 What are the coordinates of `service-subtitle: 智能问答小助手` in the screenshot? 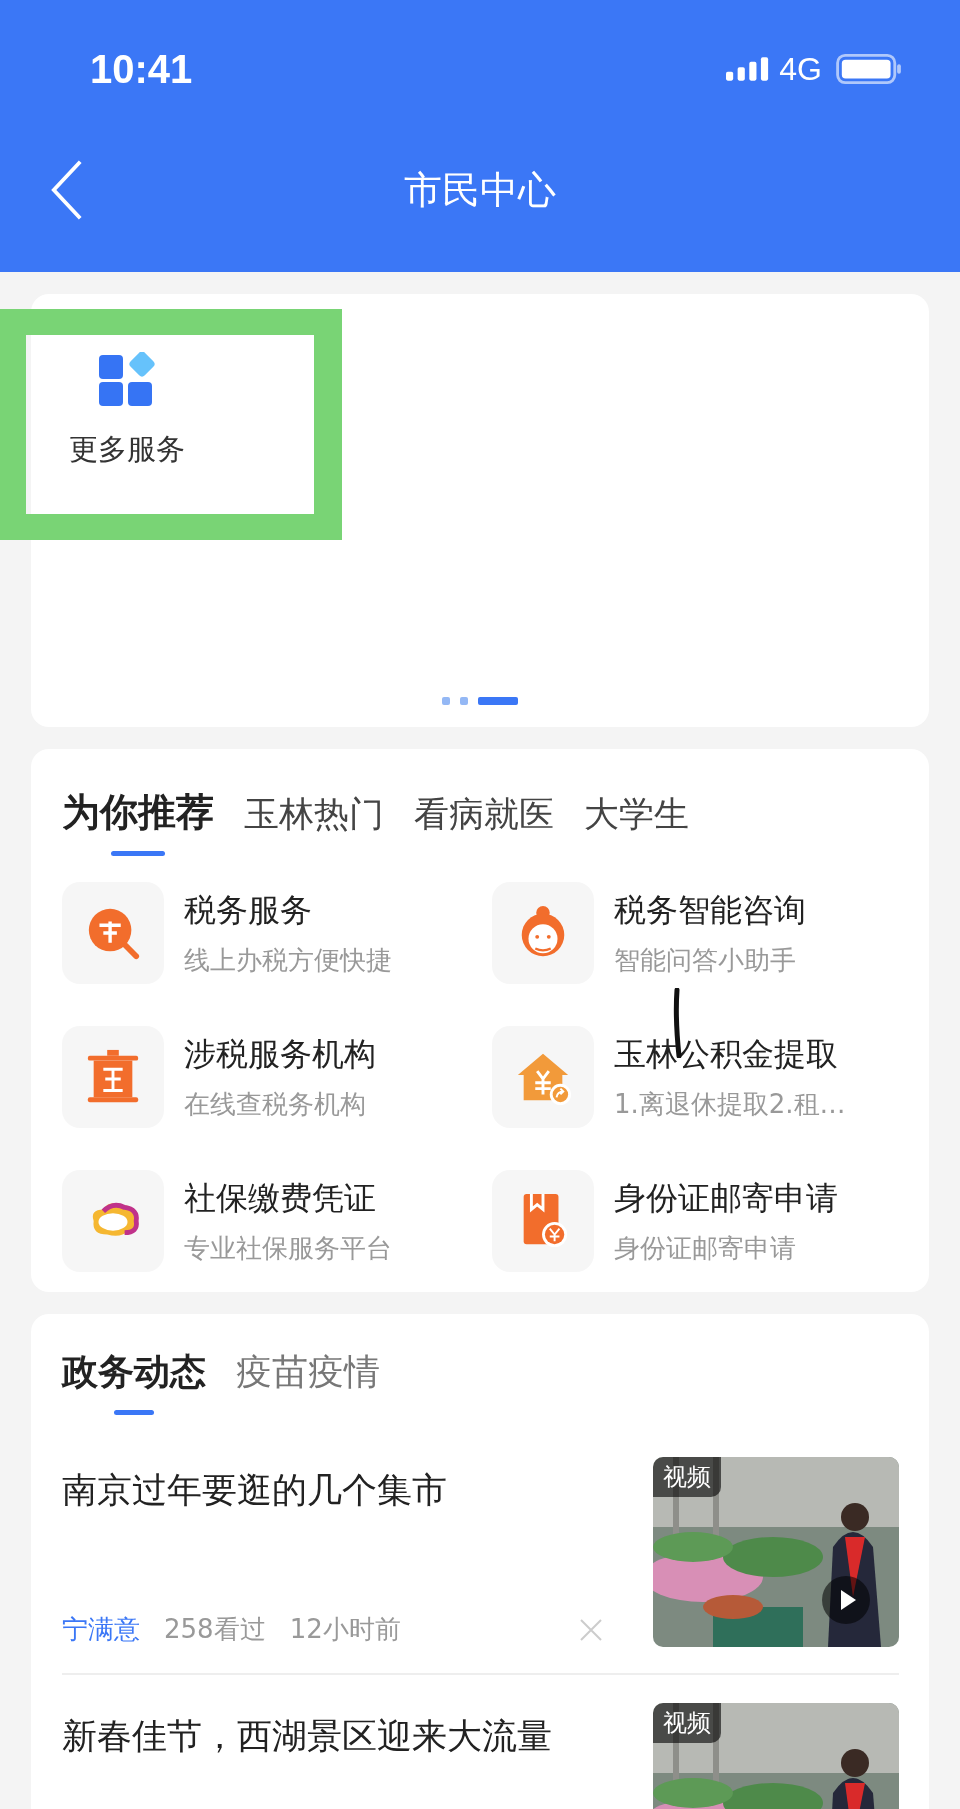 It's located at (705, 960).